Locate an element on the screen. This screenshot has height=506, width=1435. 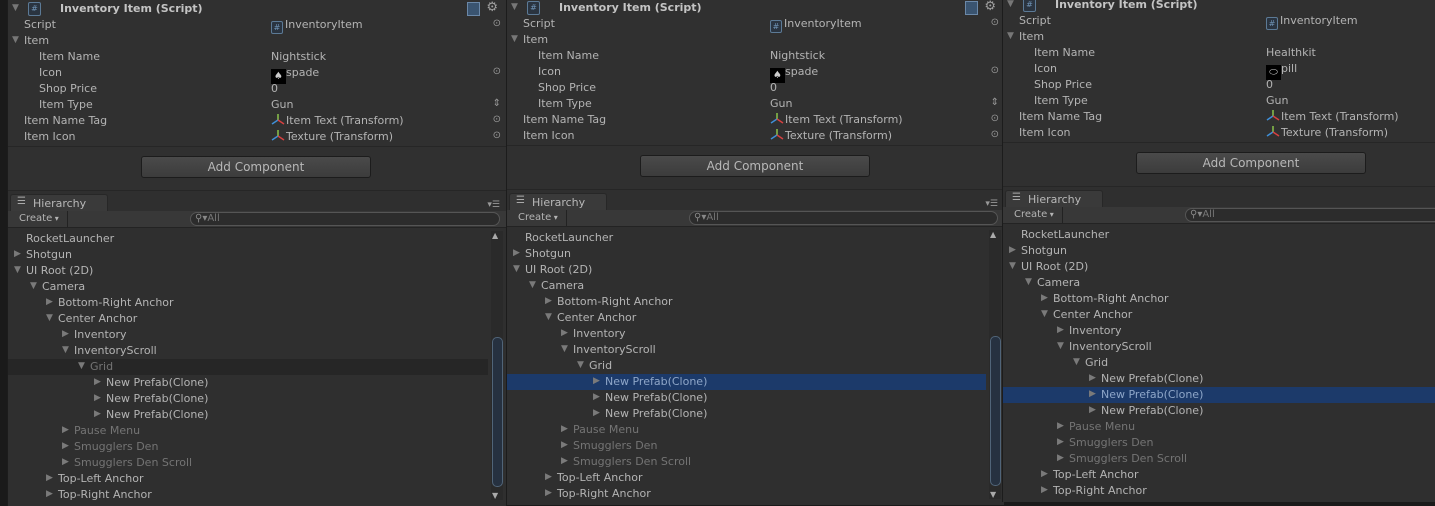
property-value: Texture (Transform) is located at coordinates (332, 136).